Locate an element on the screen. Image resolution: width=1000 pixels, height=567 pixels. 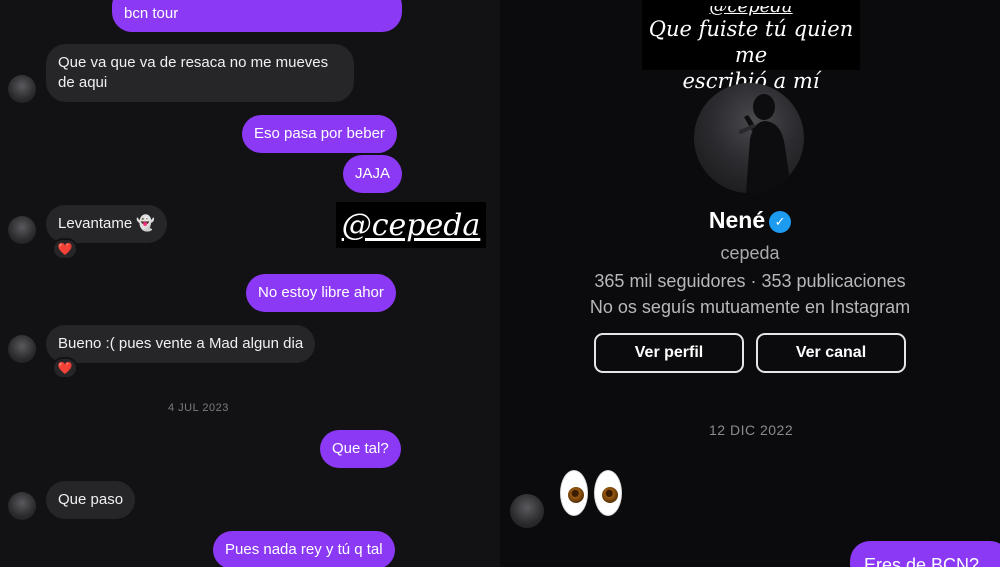
message-bubble-incoming: Que paso is located at coordinates (91, 500).